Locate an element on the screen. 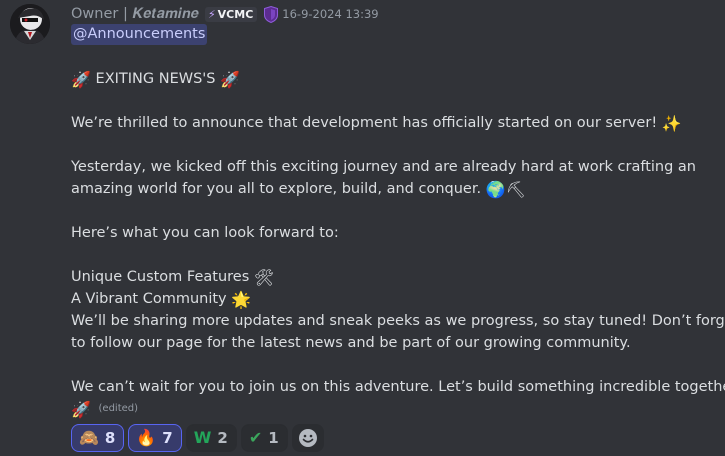 The width and height of the screenshot is (725, 456). message-text: A Vibrant Community is located at coordinates (149, 299).